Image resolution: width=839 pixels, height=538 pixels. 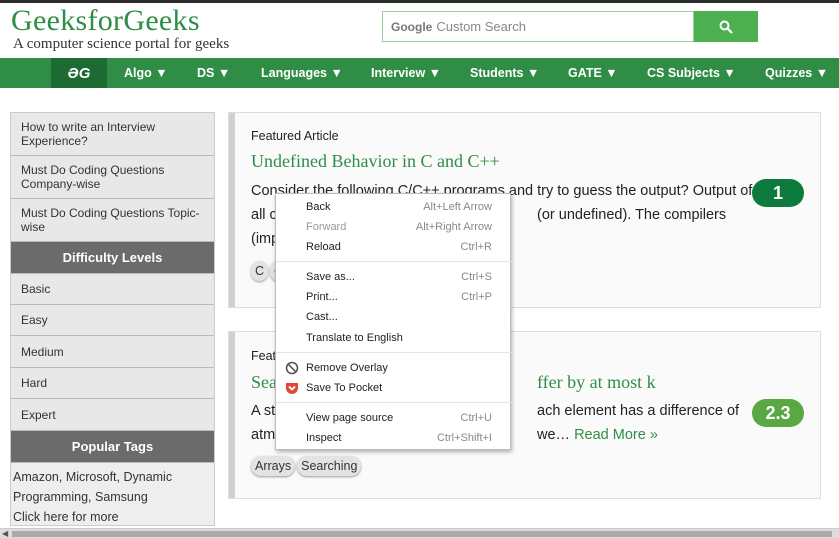 What do you see at coordinates (79, 73) in the screenshot?
I see `nav-home-logo: ƏG` at bounding box center [79, 73].